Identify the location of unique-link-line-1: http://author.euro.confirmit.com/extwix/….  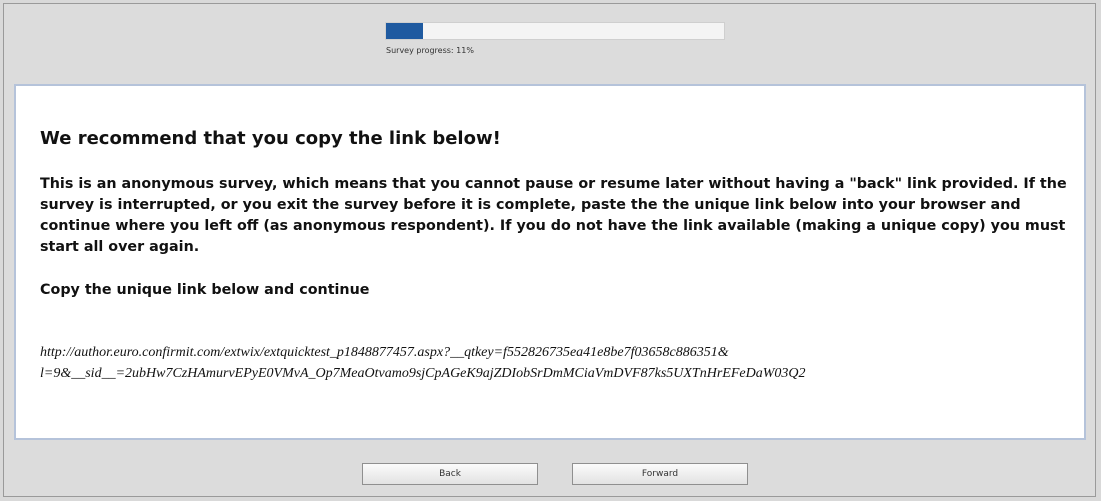
(384, 352).